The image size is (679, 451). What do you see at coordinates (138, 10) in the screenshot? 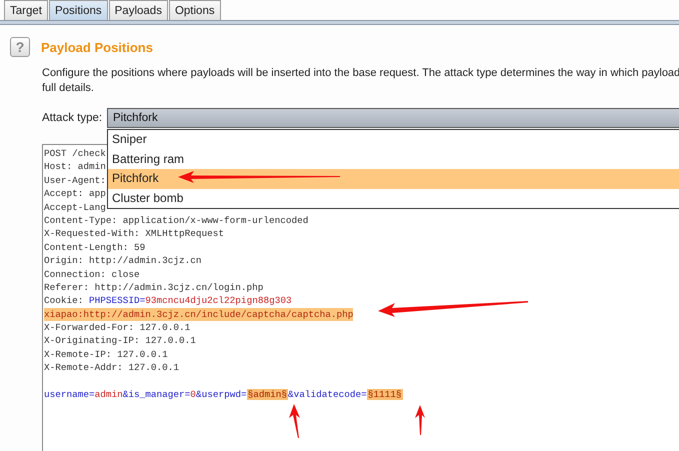
I see `tab: Payloads` at bounding box center [138, 10].